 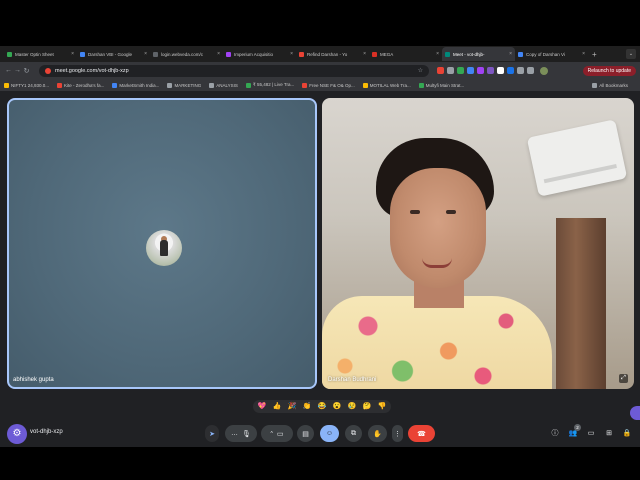 What do you see at coordinates (623, 378) in the screenshot?
I see `tile-options-icon: ⤢` at bounding box center [623, 378].